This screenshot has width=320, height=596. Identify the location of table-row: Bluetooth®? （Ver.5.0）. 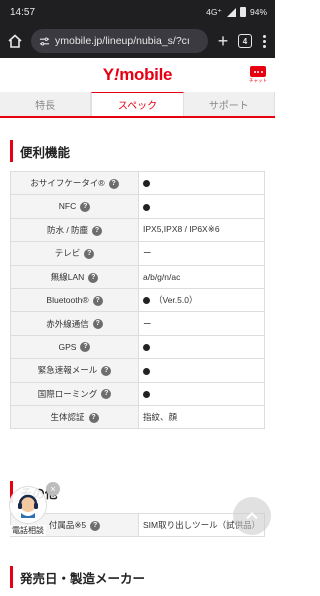
(137, 300).